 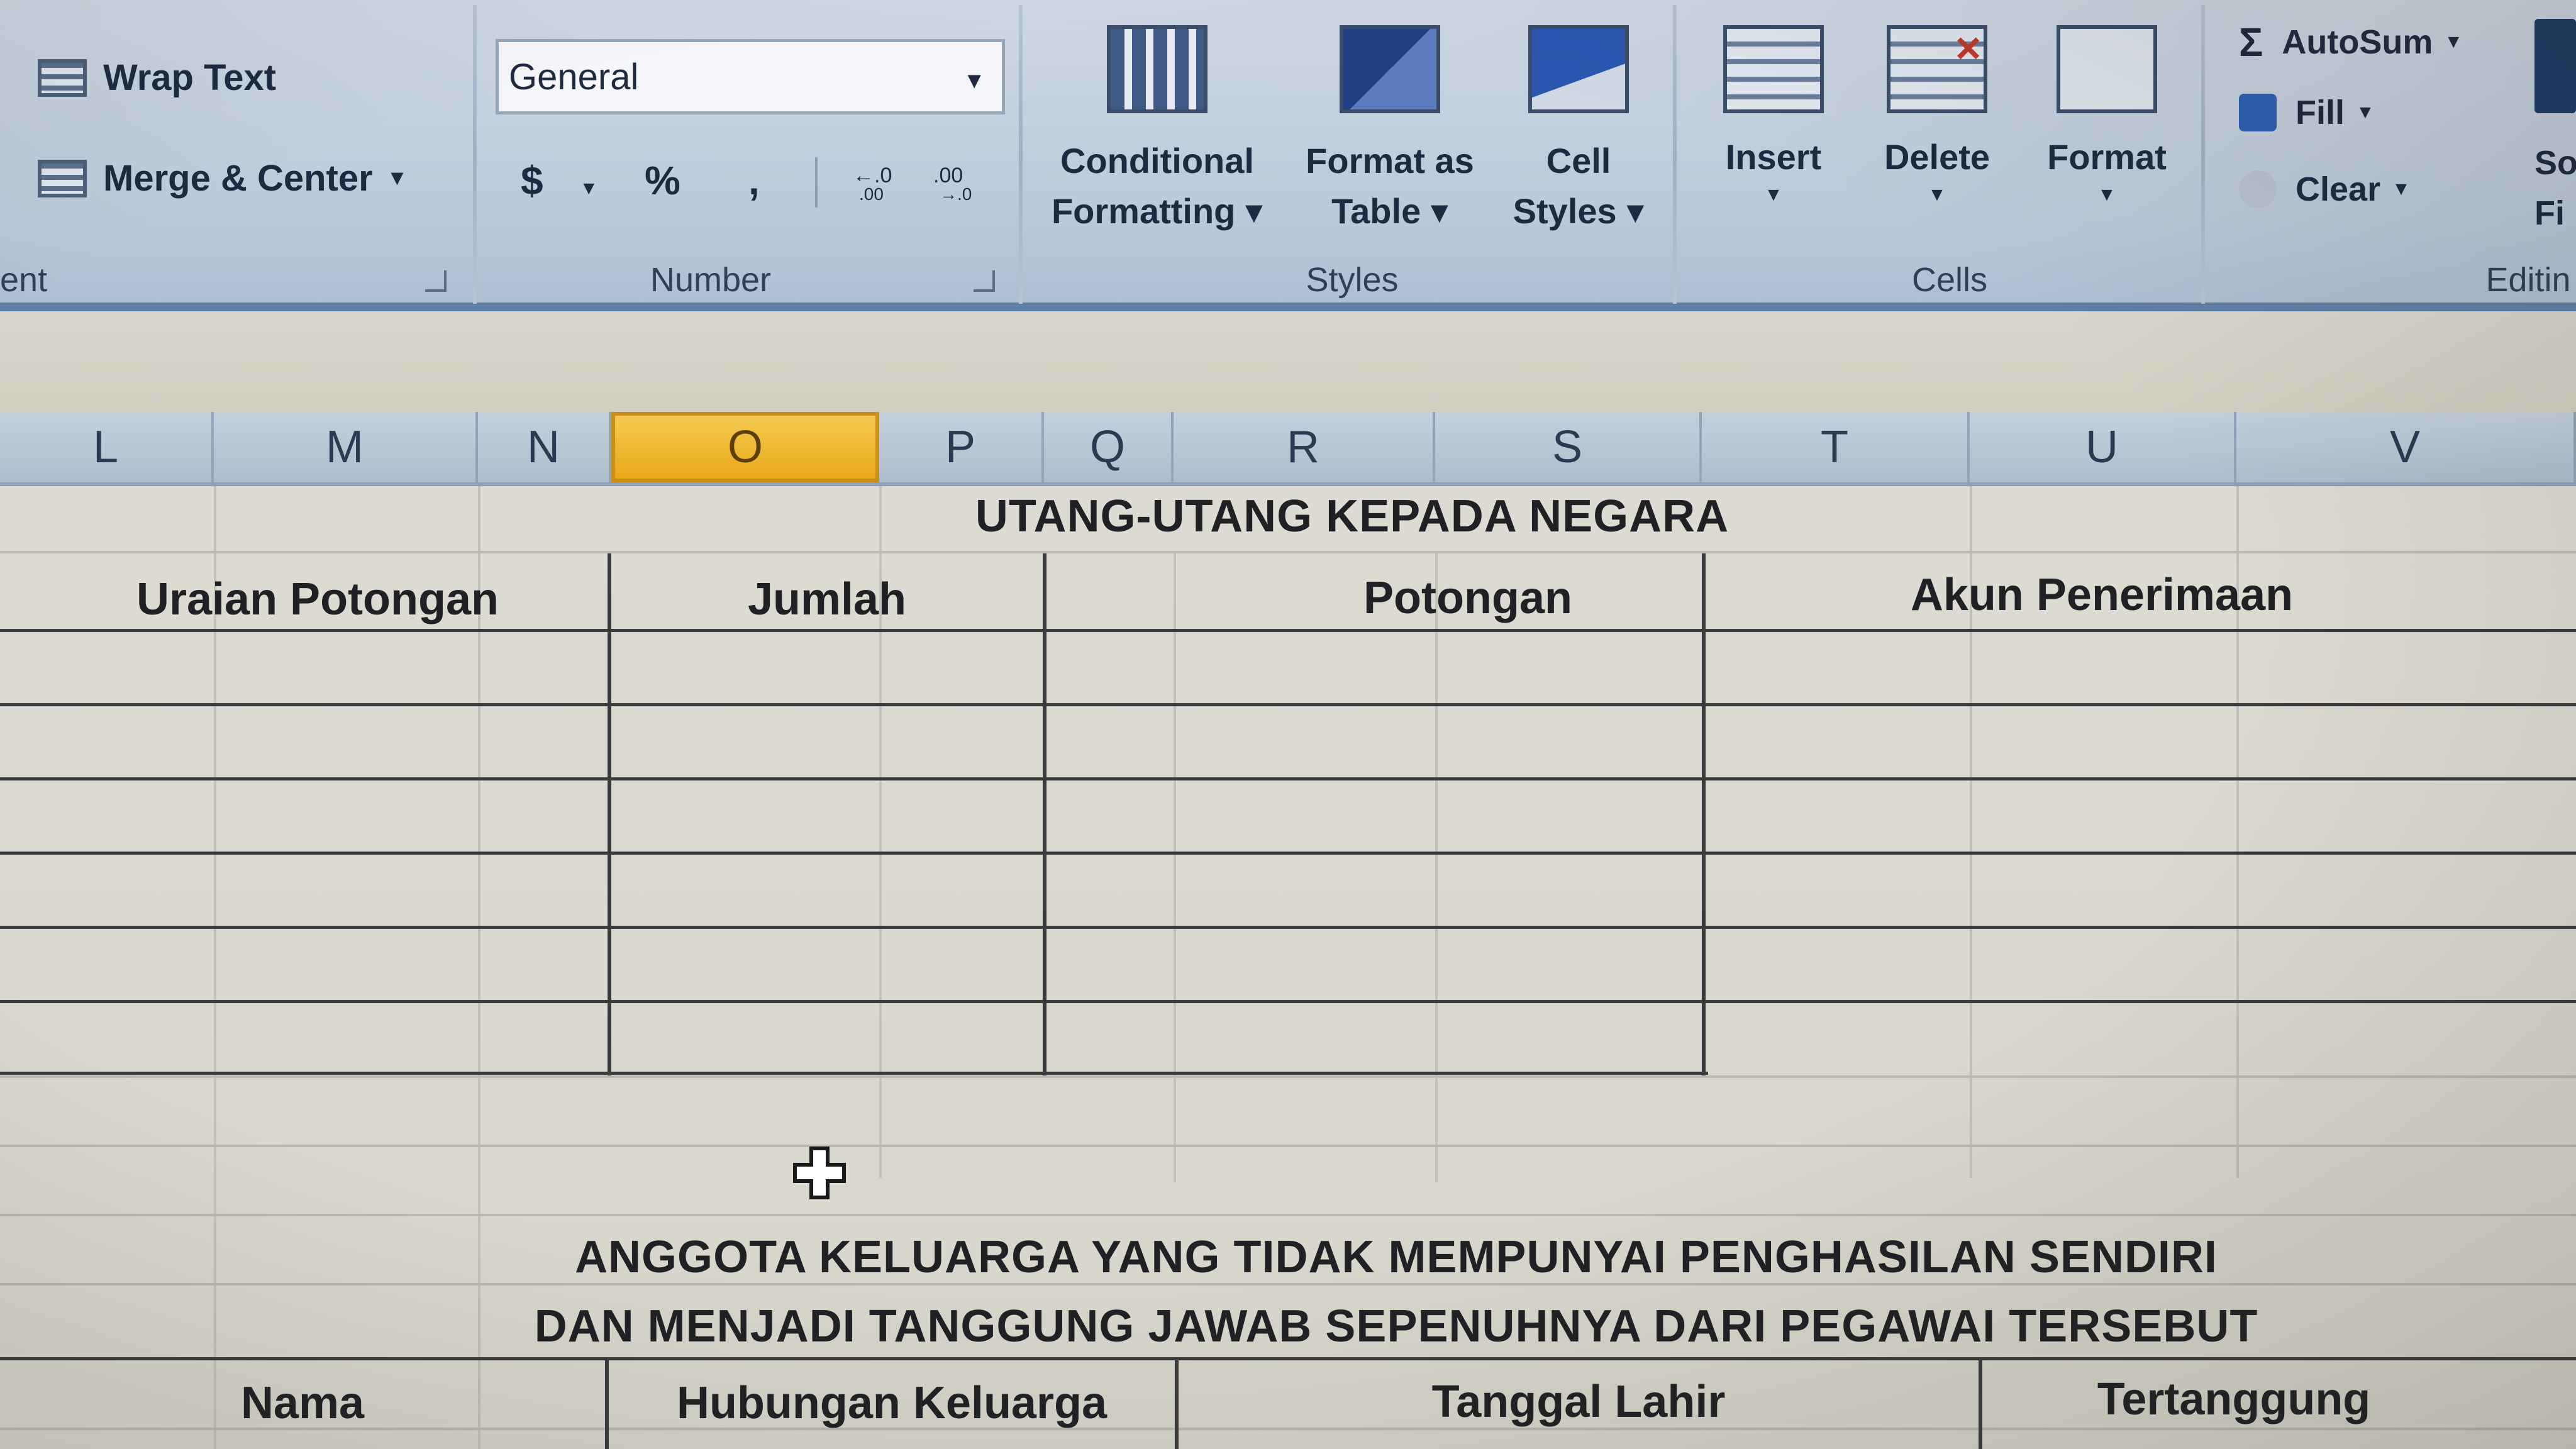 I want to click on wrap-text-icon, so click(x=62, y=77).